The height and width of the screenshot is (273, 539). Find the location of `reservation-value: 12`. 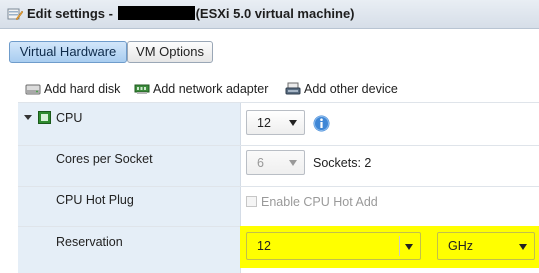

reservation-value: 12 is located at coordinates (264, 246).